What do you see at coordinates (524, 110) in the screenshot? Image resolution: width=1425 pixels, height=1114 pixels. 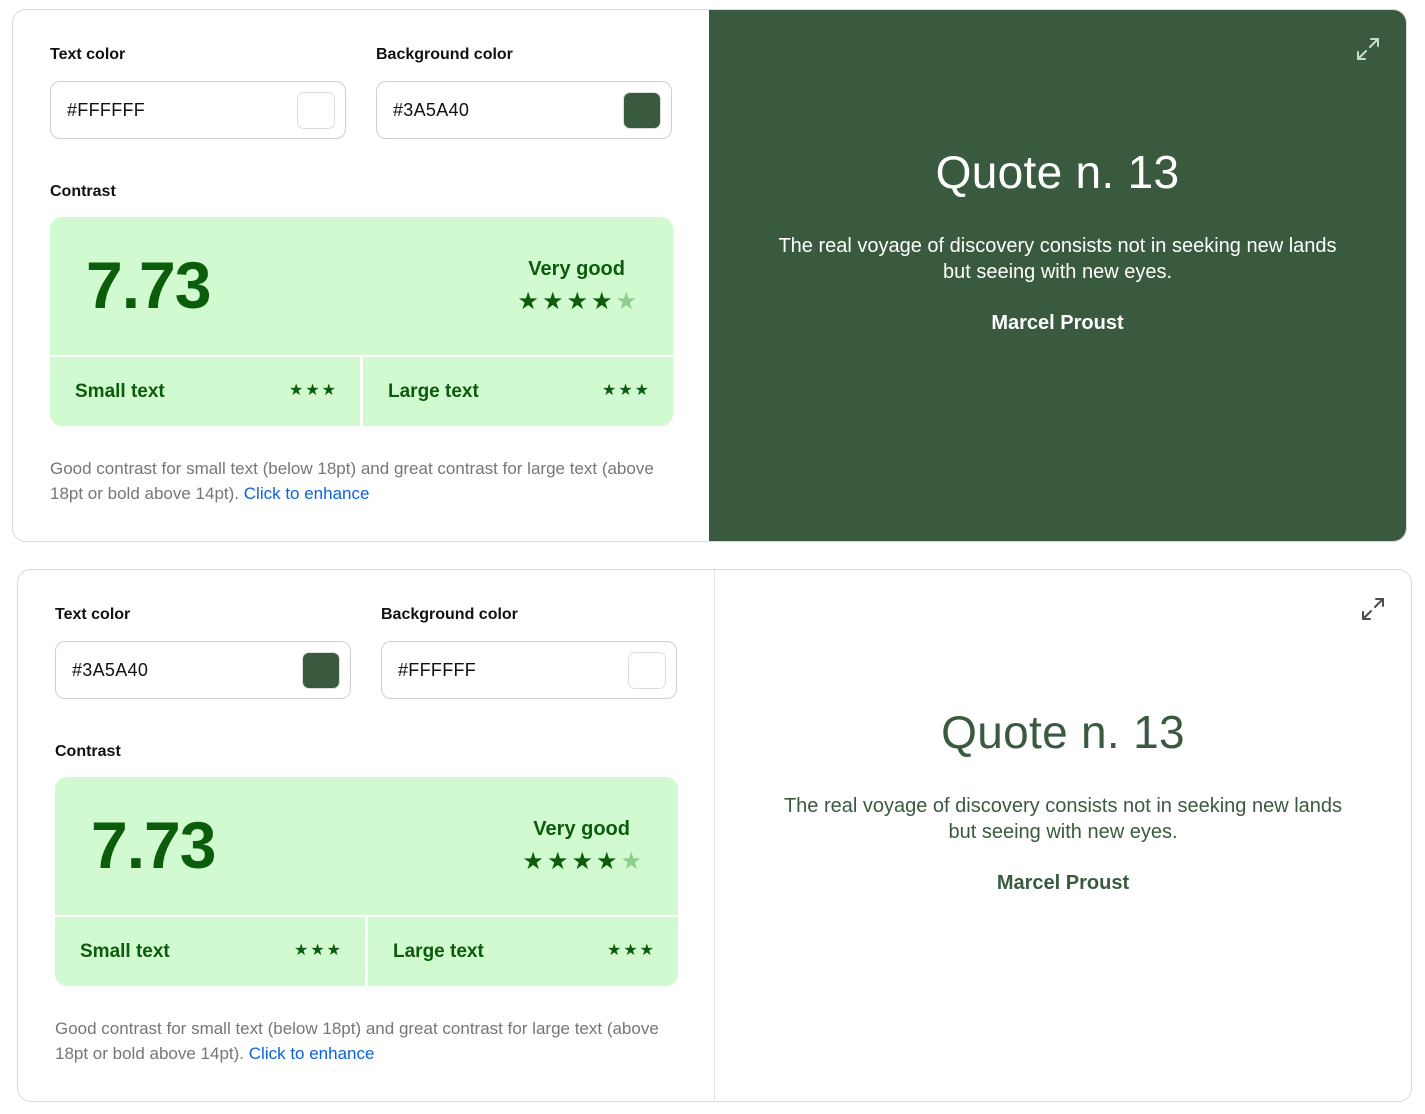 I see `background-color-input: #3A5A40` at bounding box center [524, 110].